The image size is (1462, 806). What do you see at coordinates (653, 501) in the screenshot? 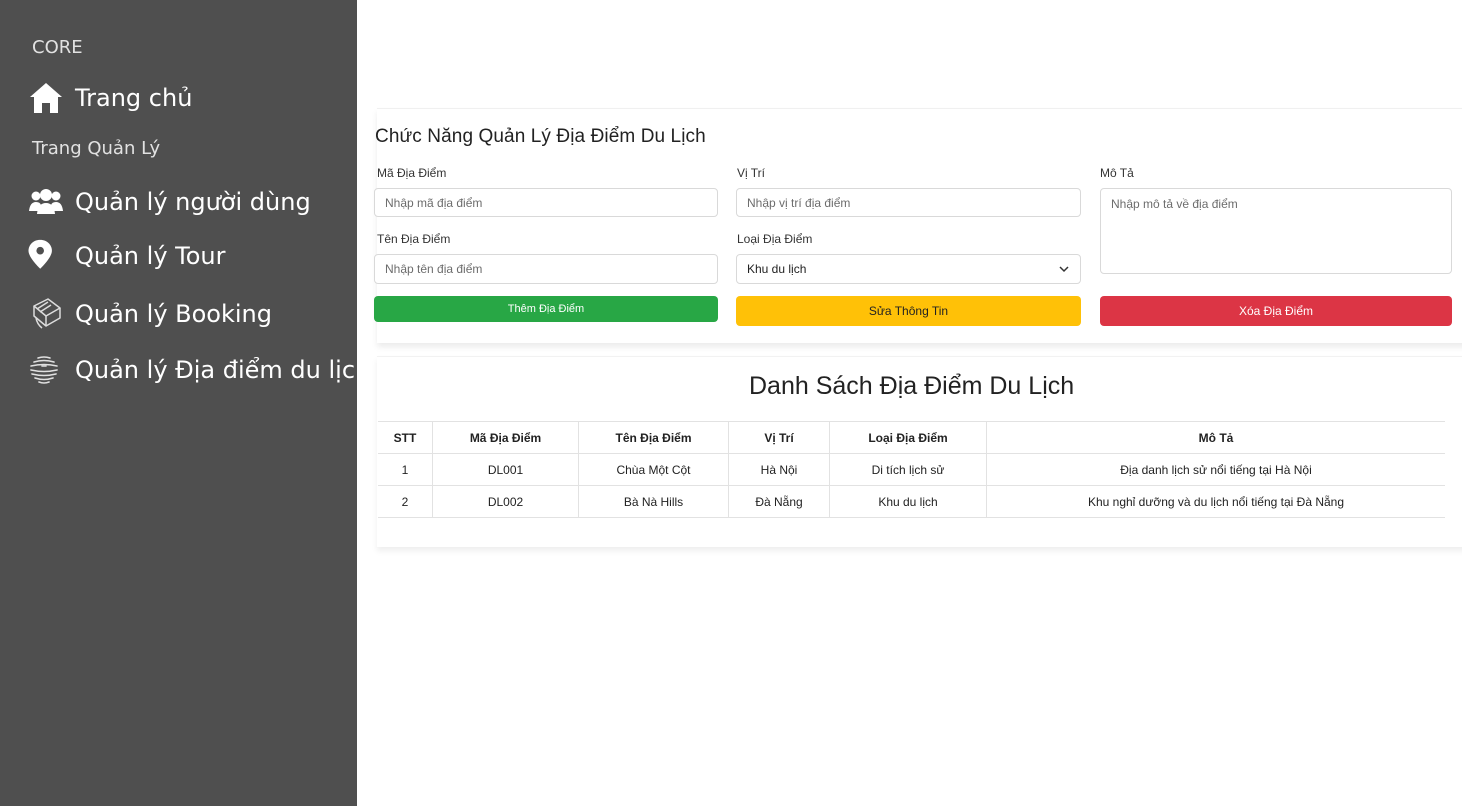
I see `cell-name: Bà Nà Hills` at bounding box center [653, 501].